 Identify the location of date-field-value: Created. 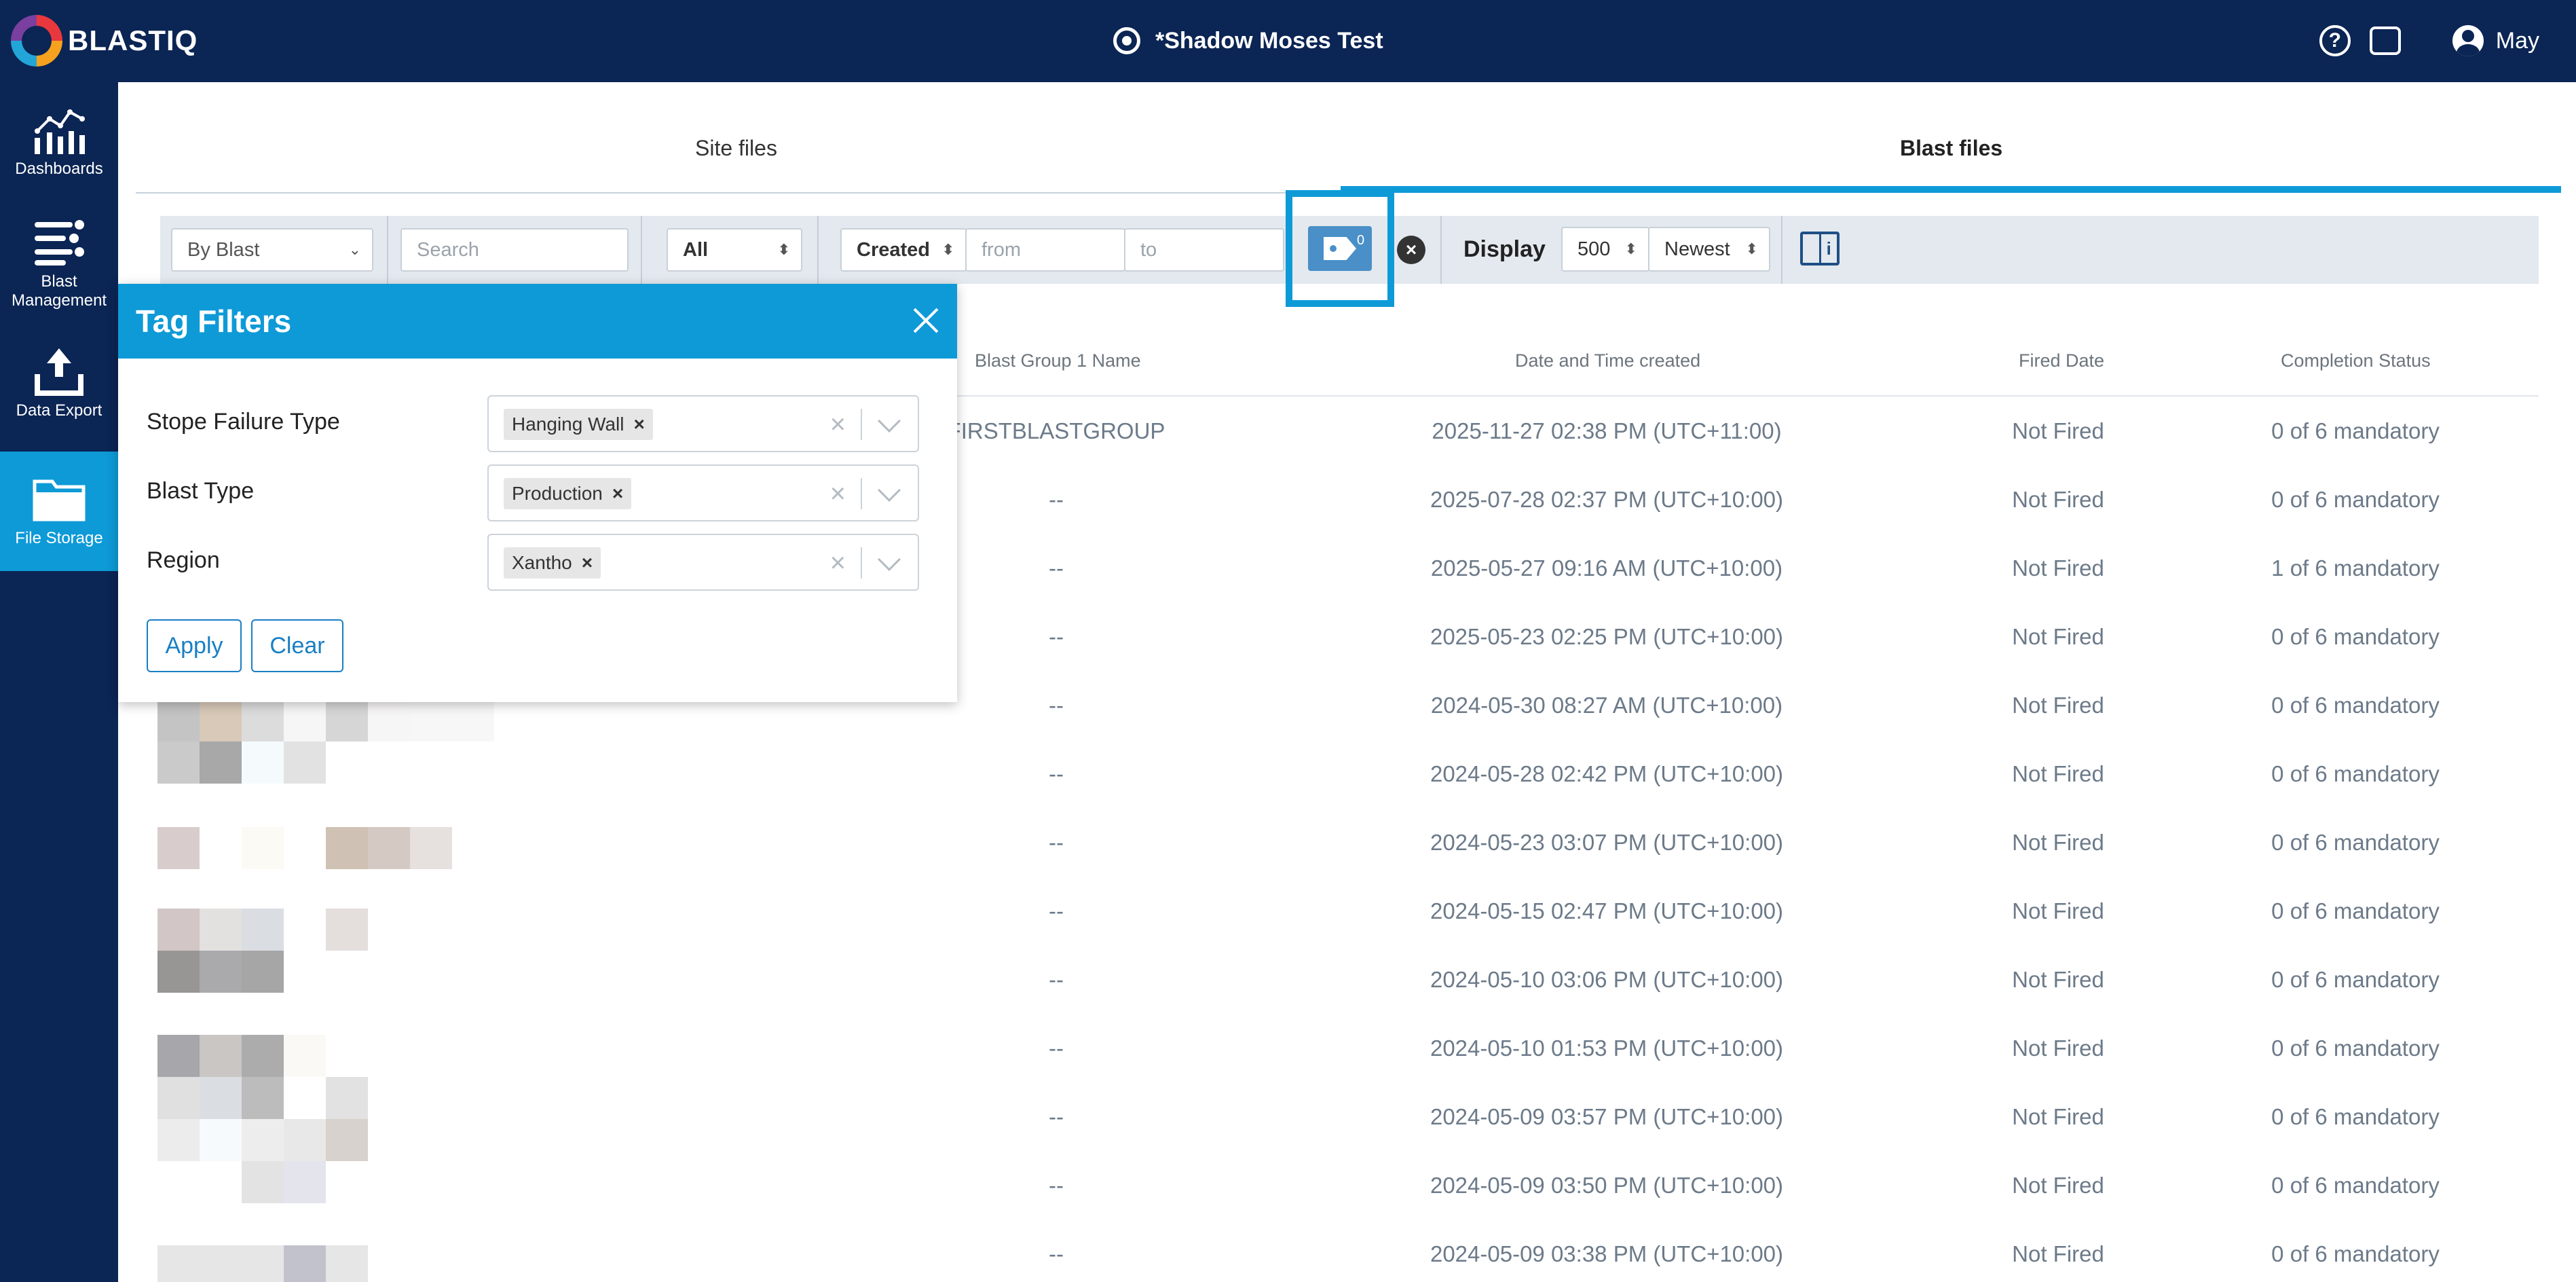
(894, 249).